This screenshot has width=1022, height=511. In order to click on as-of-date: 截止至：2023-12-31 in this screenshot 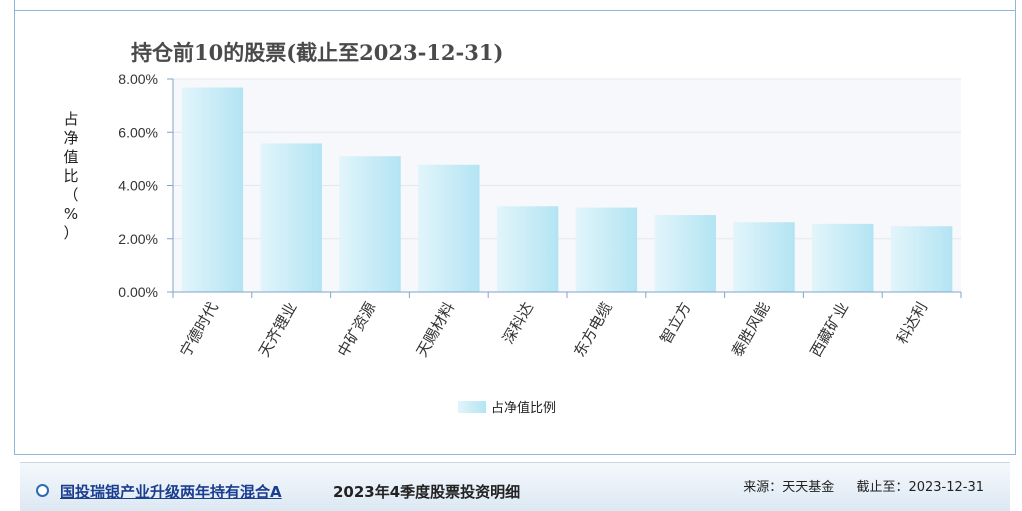, I will do `click(920, 487)`.